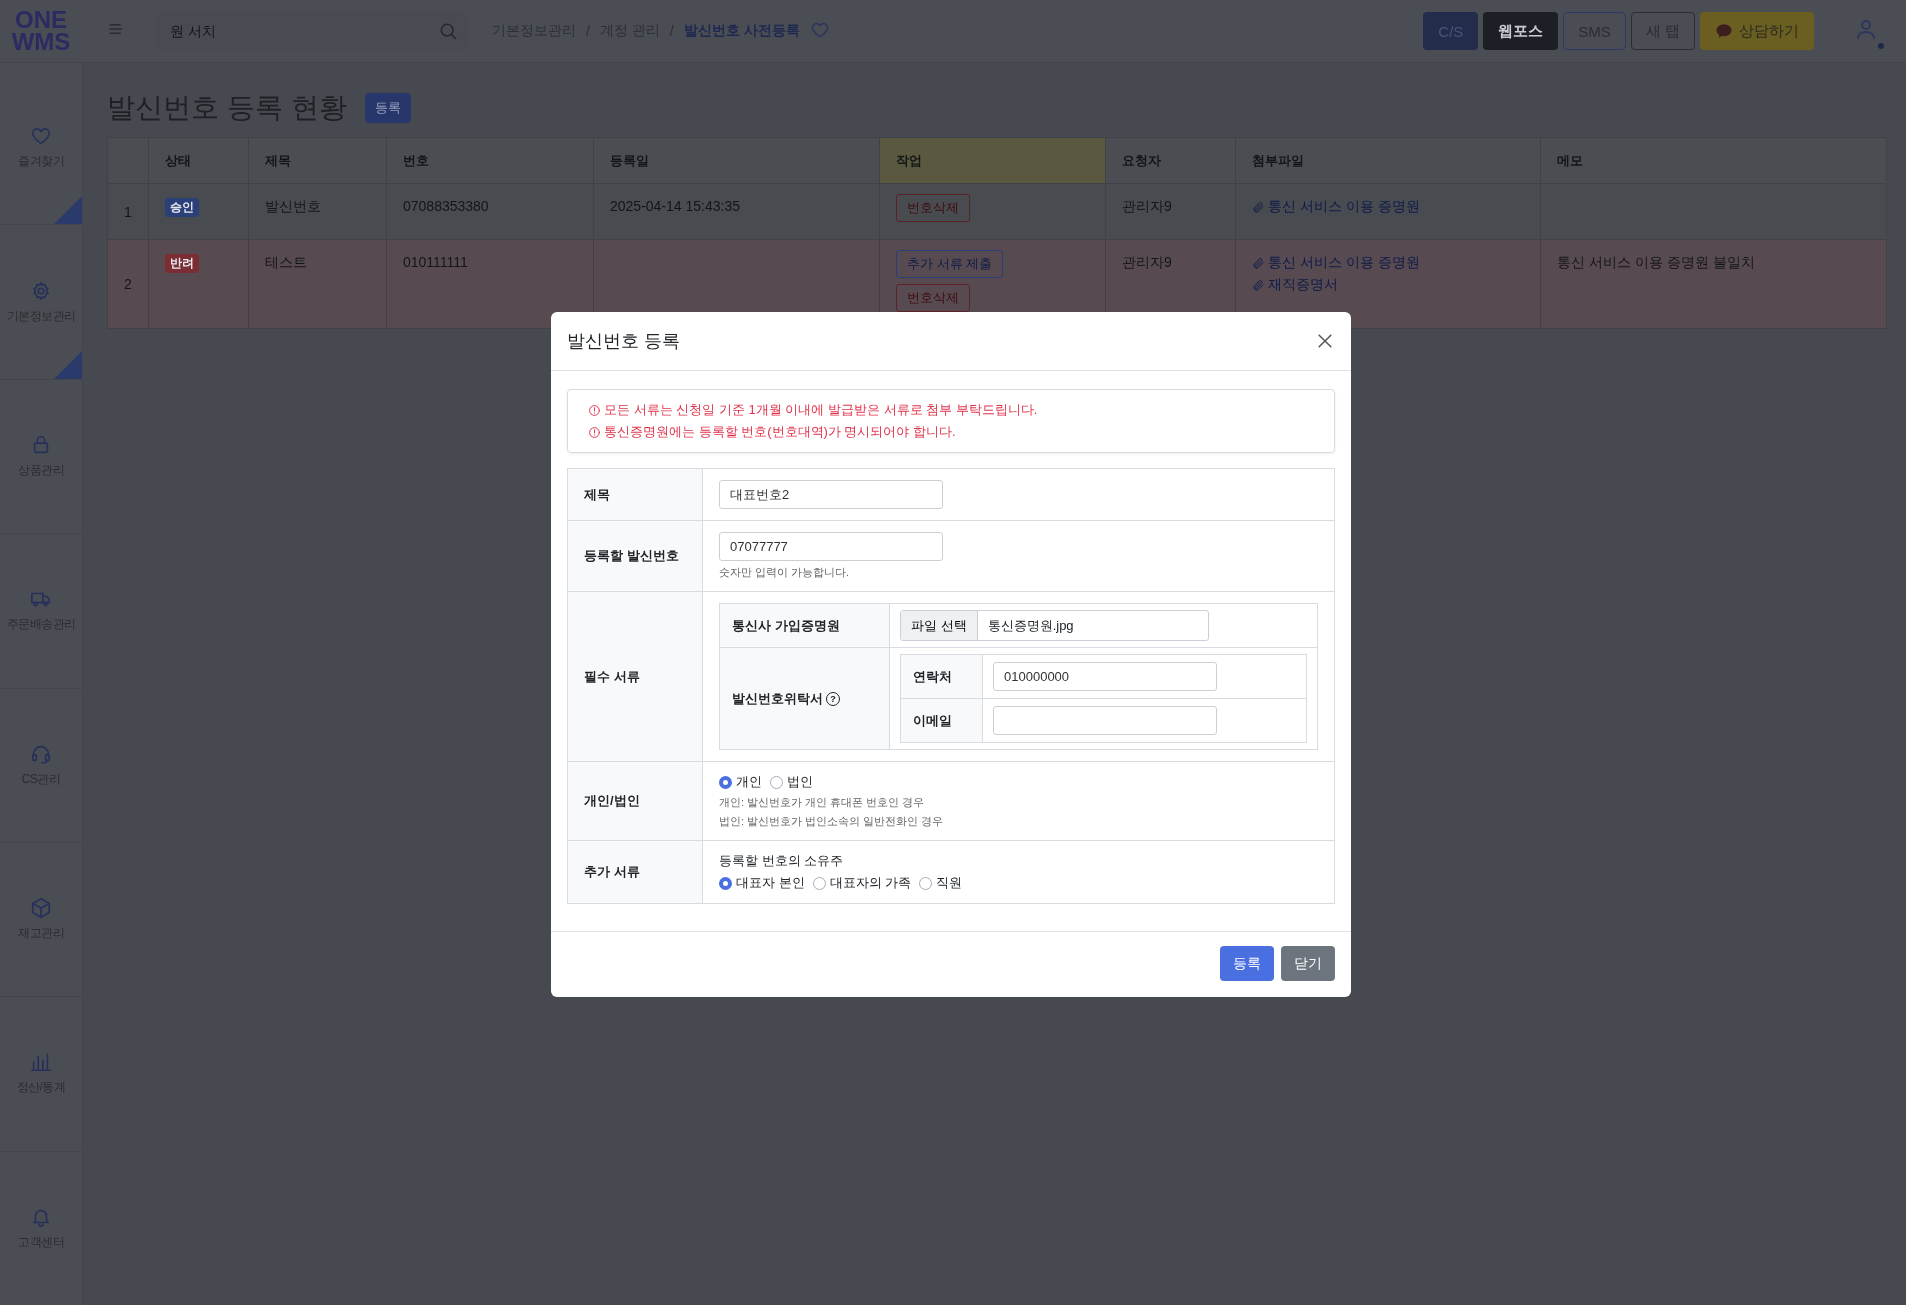 The image size is (1906, 1305). What do you see at coordinates (1105, 720) in the screenshot?
I see `text-field` at bounding box center [1105, 720].